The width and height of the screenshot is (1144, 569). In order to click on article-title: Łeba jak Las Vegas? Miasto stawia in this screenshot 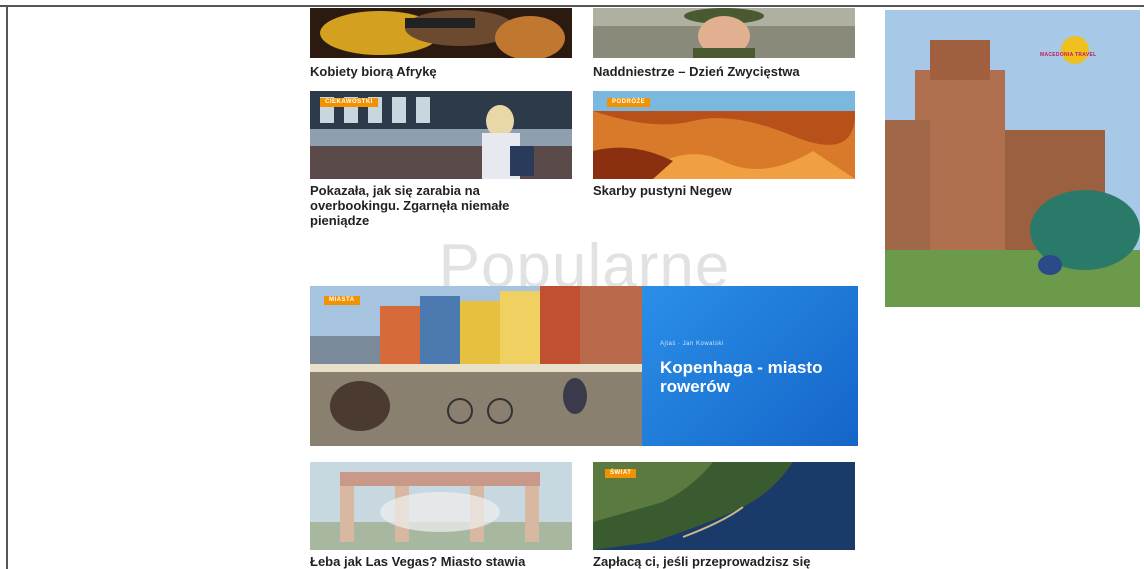, I will do `click(441, 561)`.